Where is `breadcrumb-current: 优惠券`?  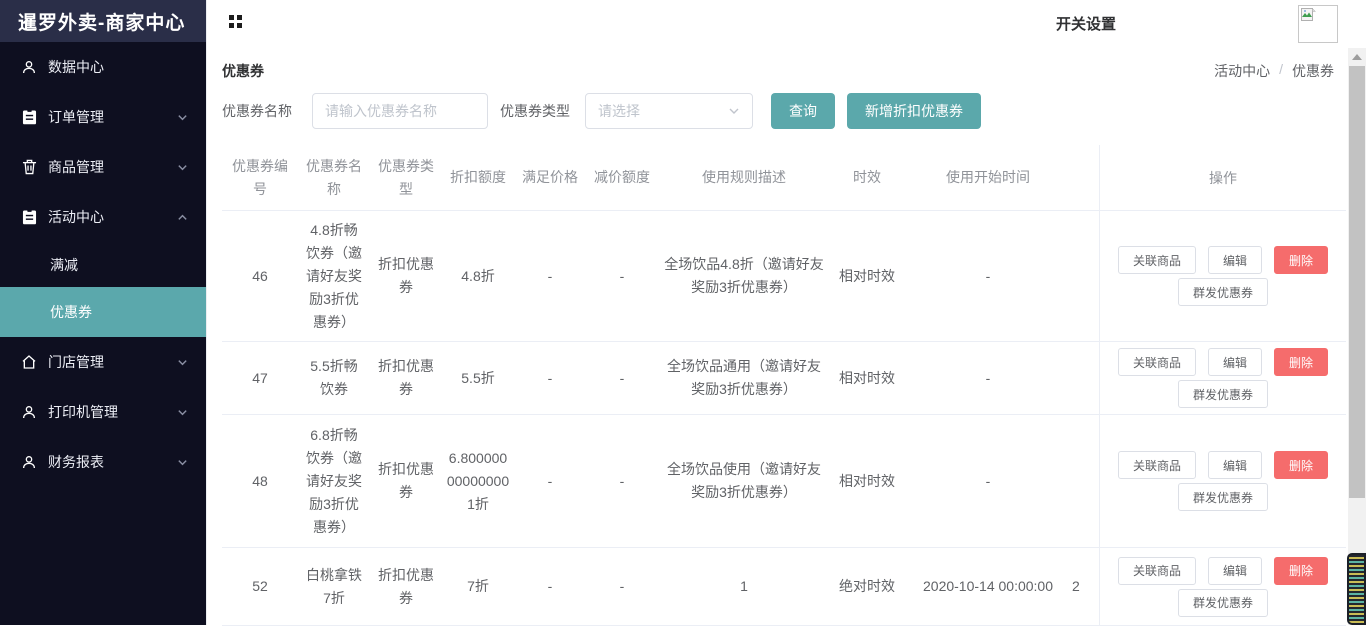 breadcrumb-current: 优惠券 is located at coordinates (1313, 71).